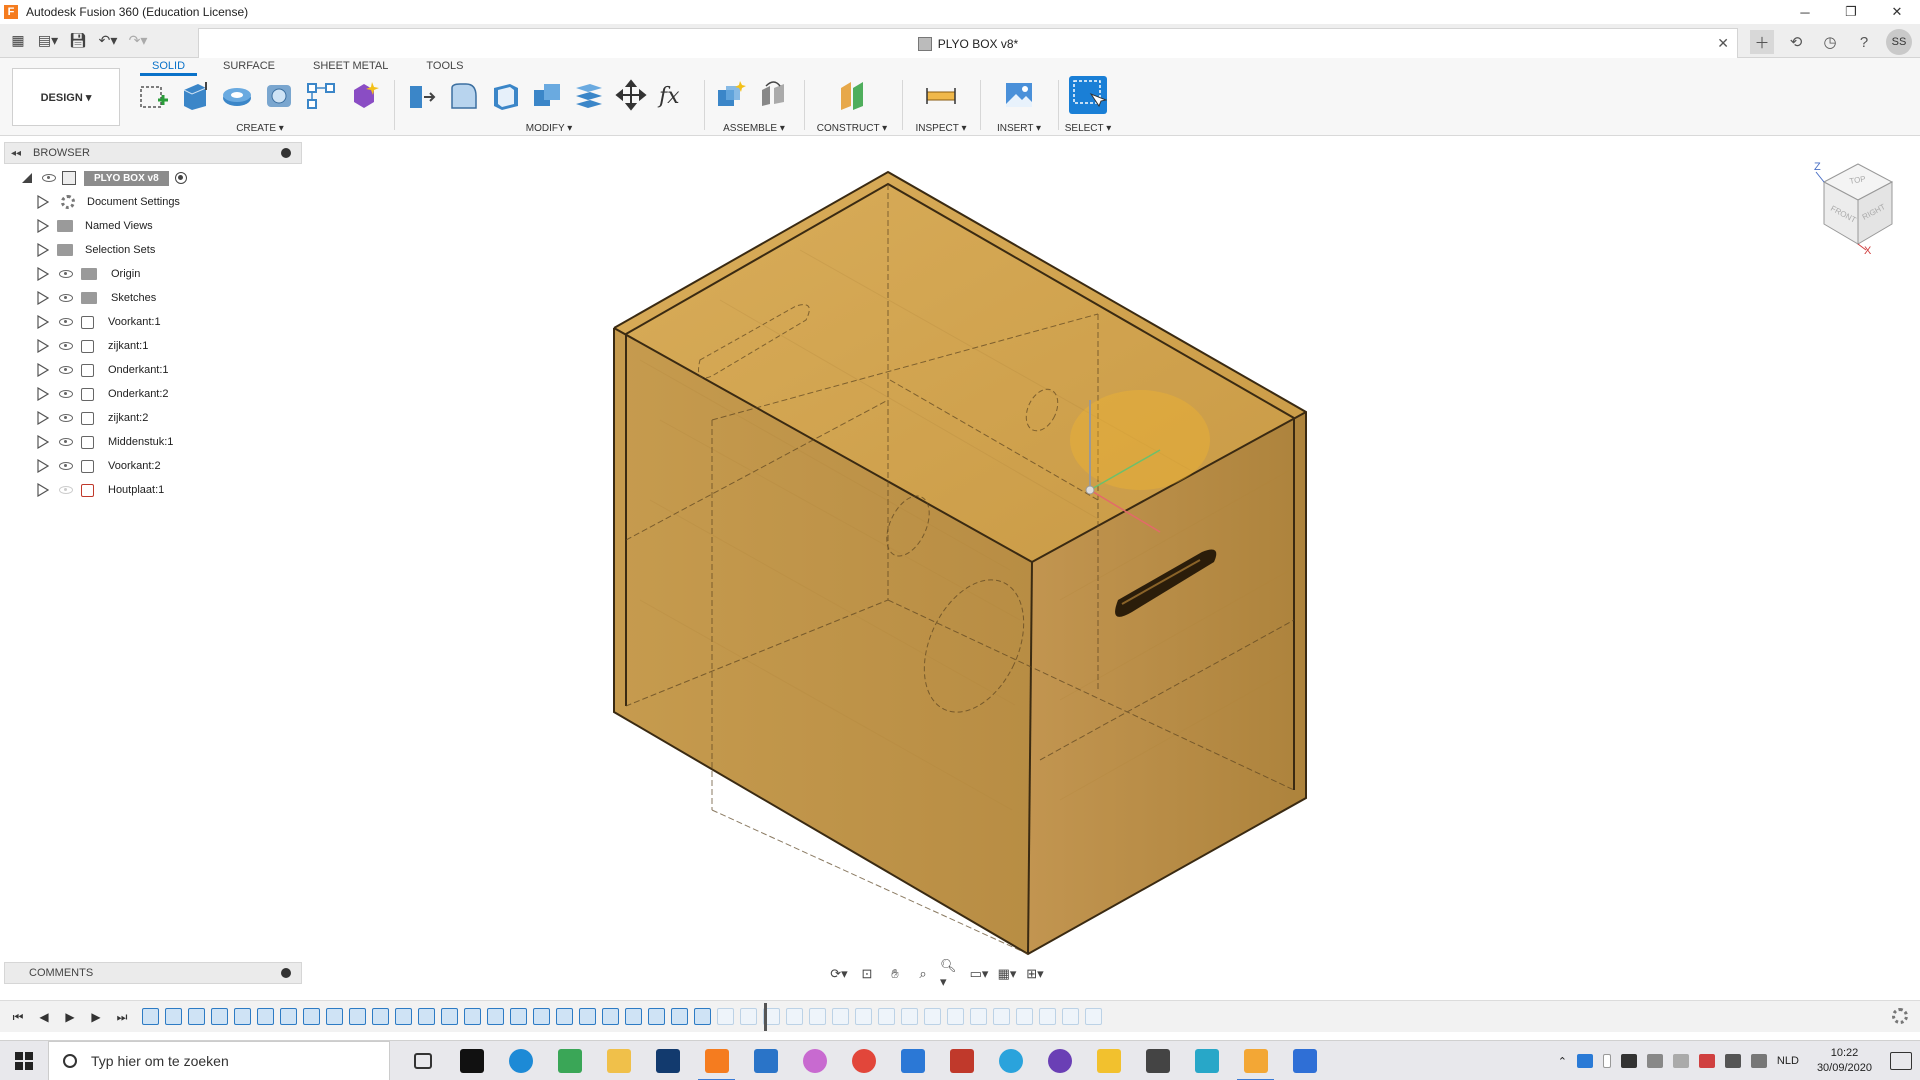 The width and height of the screenshot is (1920, 1080). Describe the element at coordinates (716, 1060) in the screenshot. I see `fusion-360-taskbar-icon` at that location.